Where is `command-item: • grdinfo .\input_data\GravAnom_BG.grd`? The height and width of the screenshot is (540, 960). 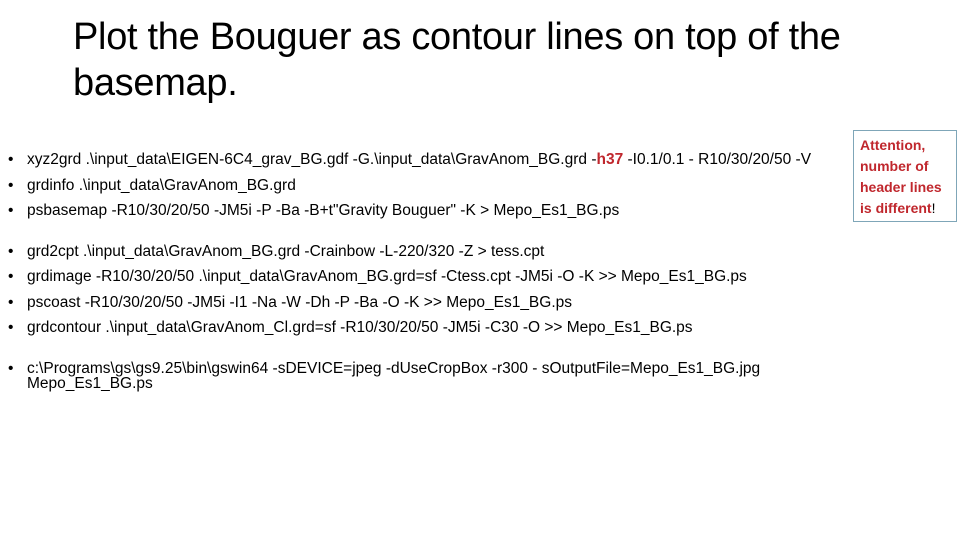 command-item: • grdinfo .\input_data\GravAnom_BG.grd is located at coordinates (423, 185).